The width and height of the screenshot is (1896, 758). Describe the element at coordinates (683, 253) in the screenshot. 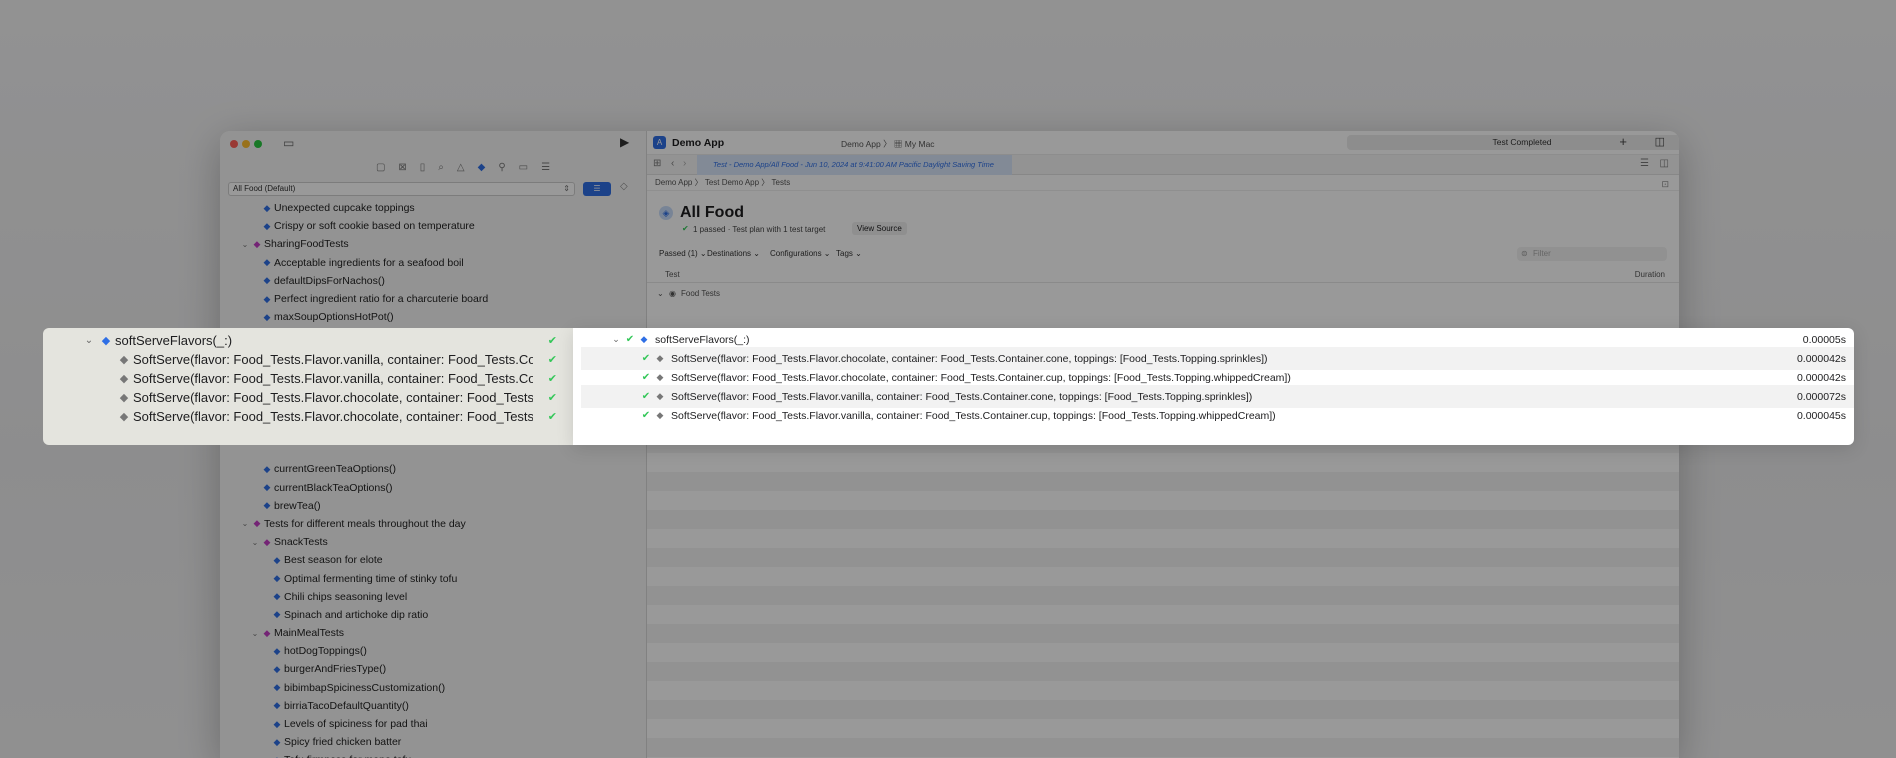

I see `passed-filter: Passed (1) ⌄` at that location.